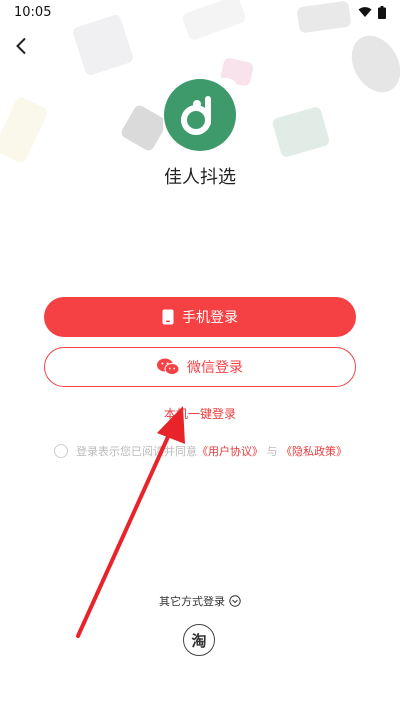 This screenshot has height=712, width=400. I want to click on d-letter-logo-icon, so click(200, 115).